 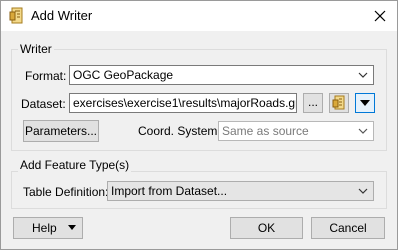 What do you see at coordinates (123, 75) in the screenshot?
I see `format-value: OGC GeoPackage` at bounding box center [123, 75].